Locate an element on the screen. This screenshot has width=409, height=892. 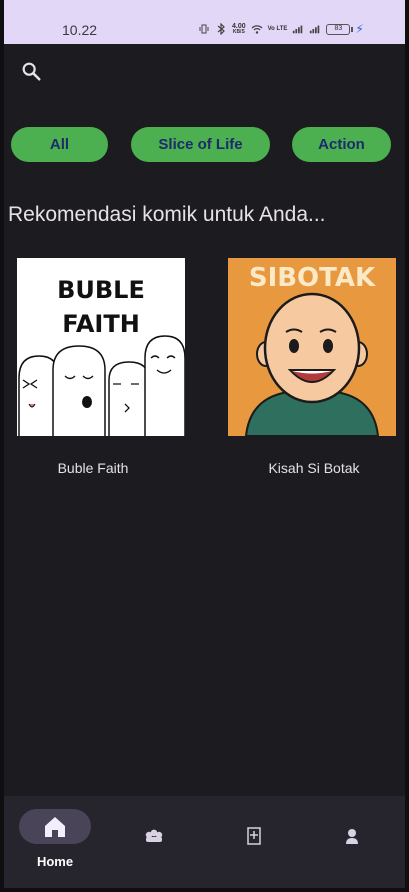
network-speed: 4.00 KB/S is located at coordinates (239, 29).